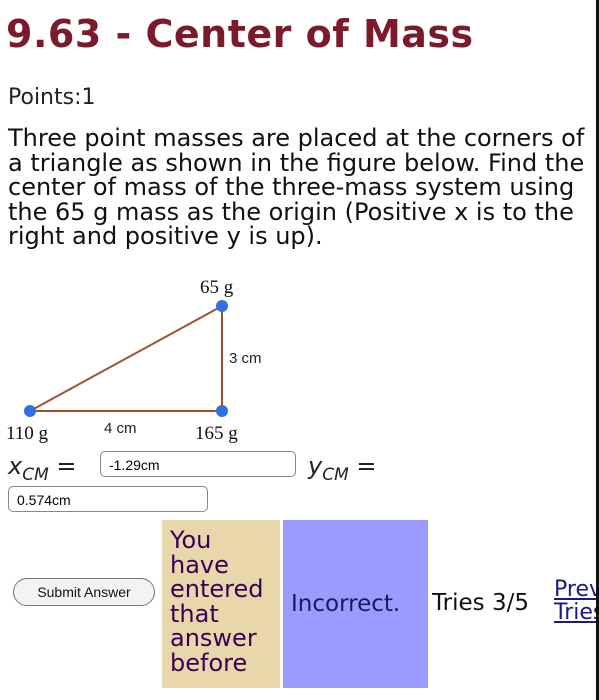 The image size is (599, 700). I want to click on submit-answer-button: Submit Answer, so click(84, 592).